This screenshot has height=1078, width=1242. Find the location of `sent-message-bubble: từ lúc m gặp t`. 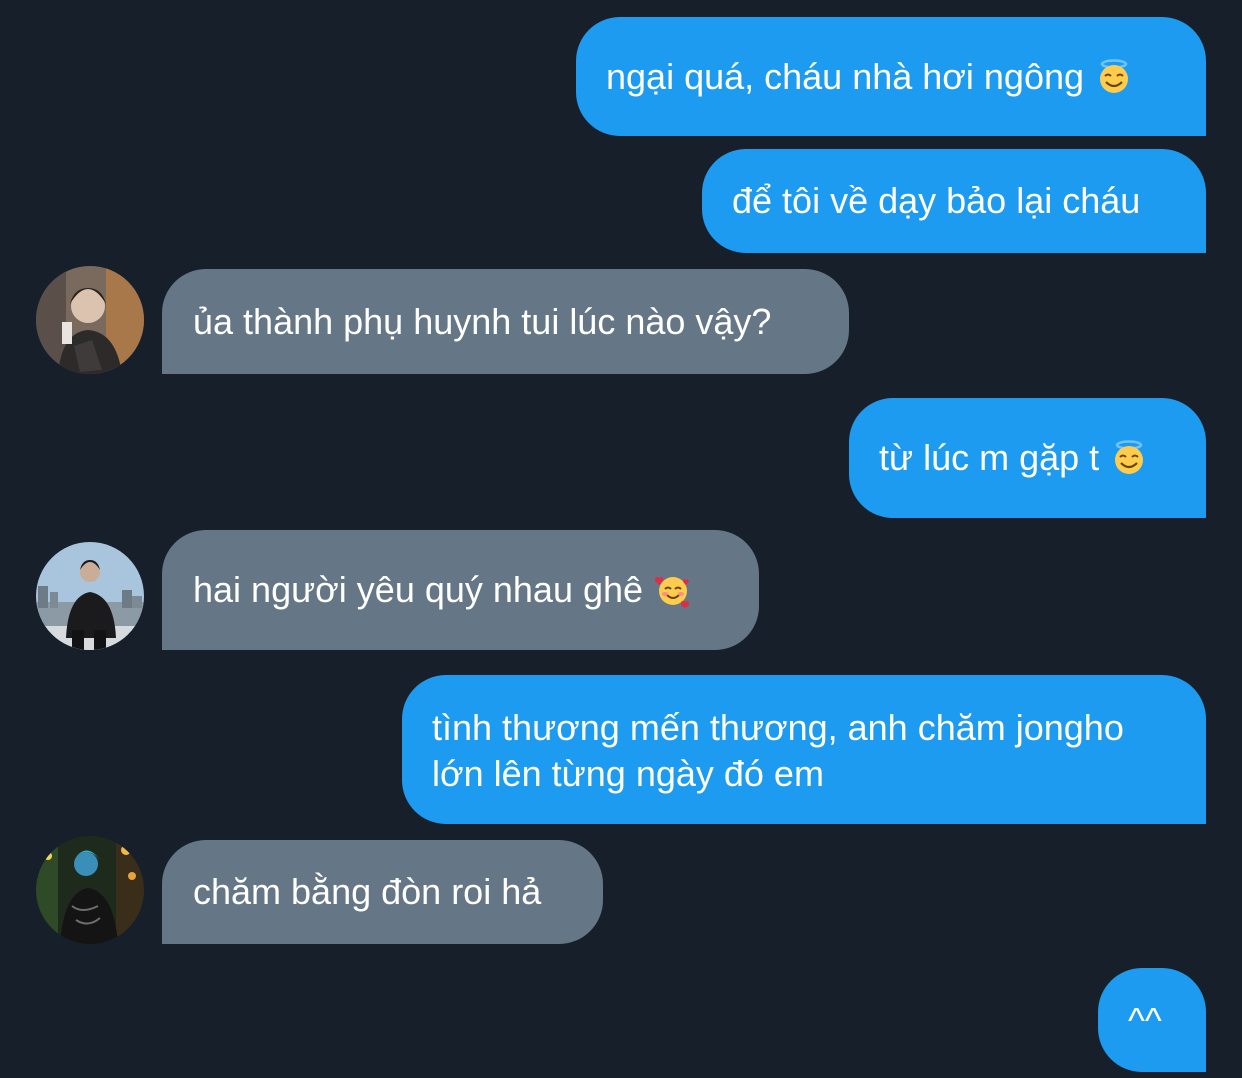

sent-message-bubble: từ lúc m gặp t is located at coordinates (1027, 458).